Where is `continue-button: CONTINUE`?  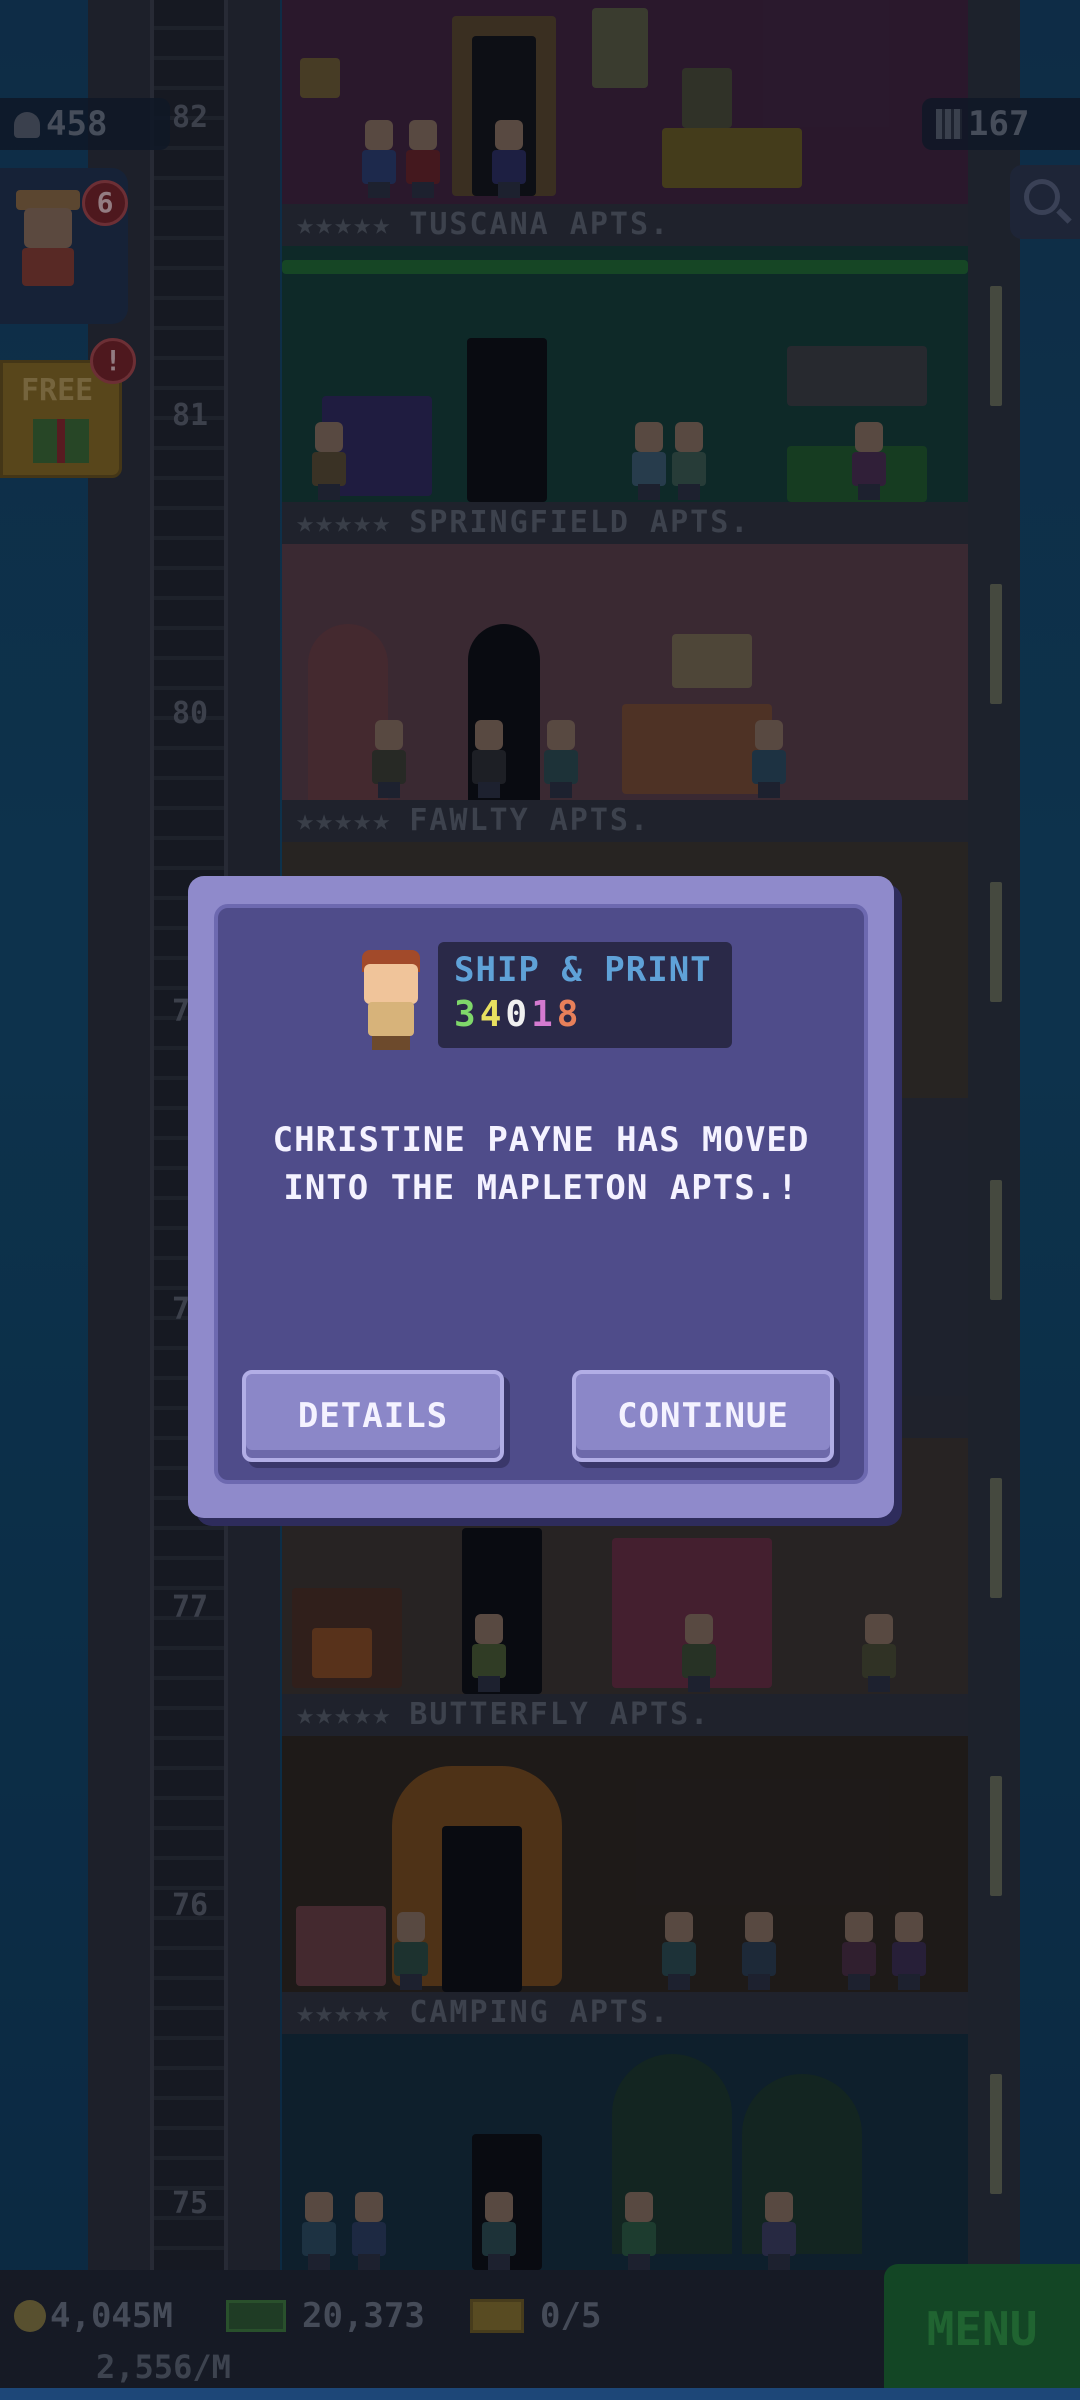 continue-button: CONTINUE is located at coordinates (703, 1416).